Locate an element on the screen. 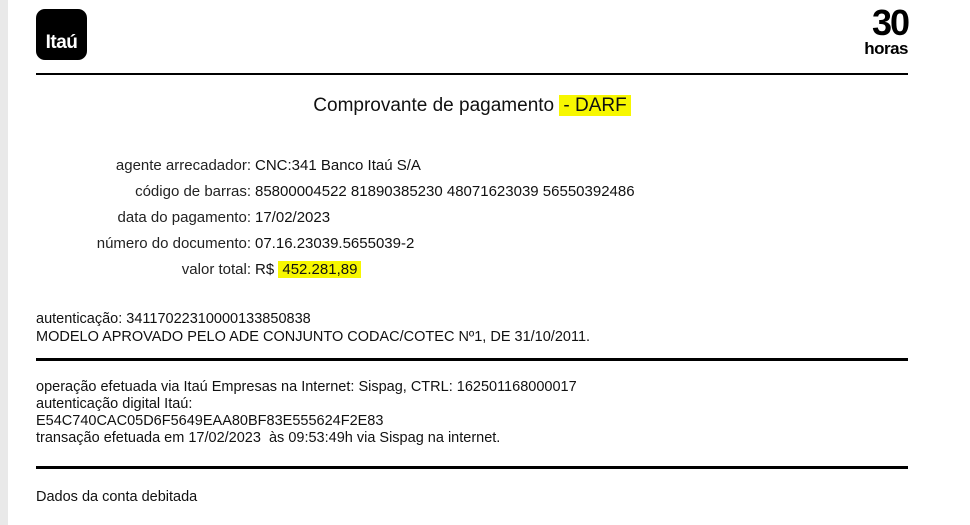  field-value: 17/02/2023 is located at coordinates (293, 217).